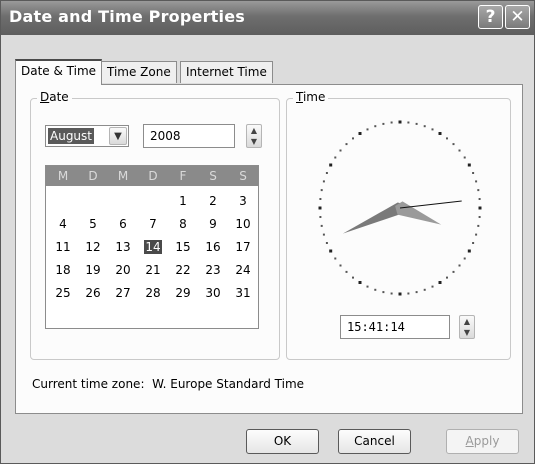 The image size is (535, 464). I want to click on calendar-day: 21, so click(153, 270).